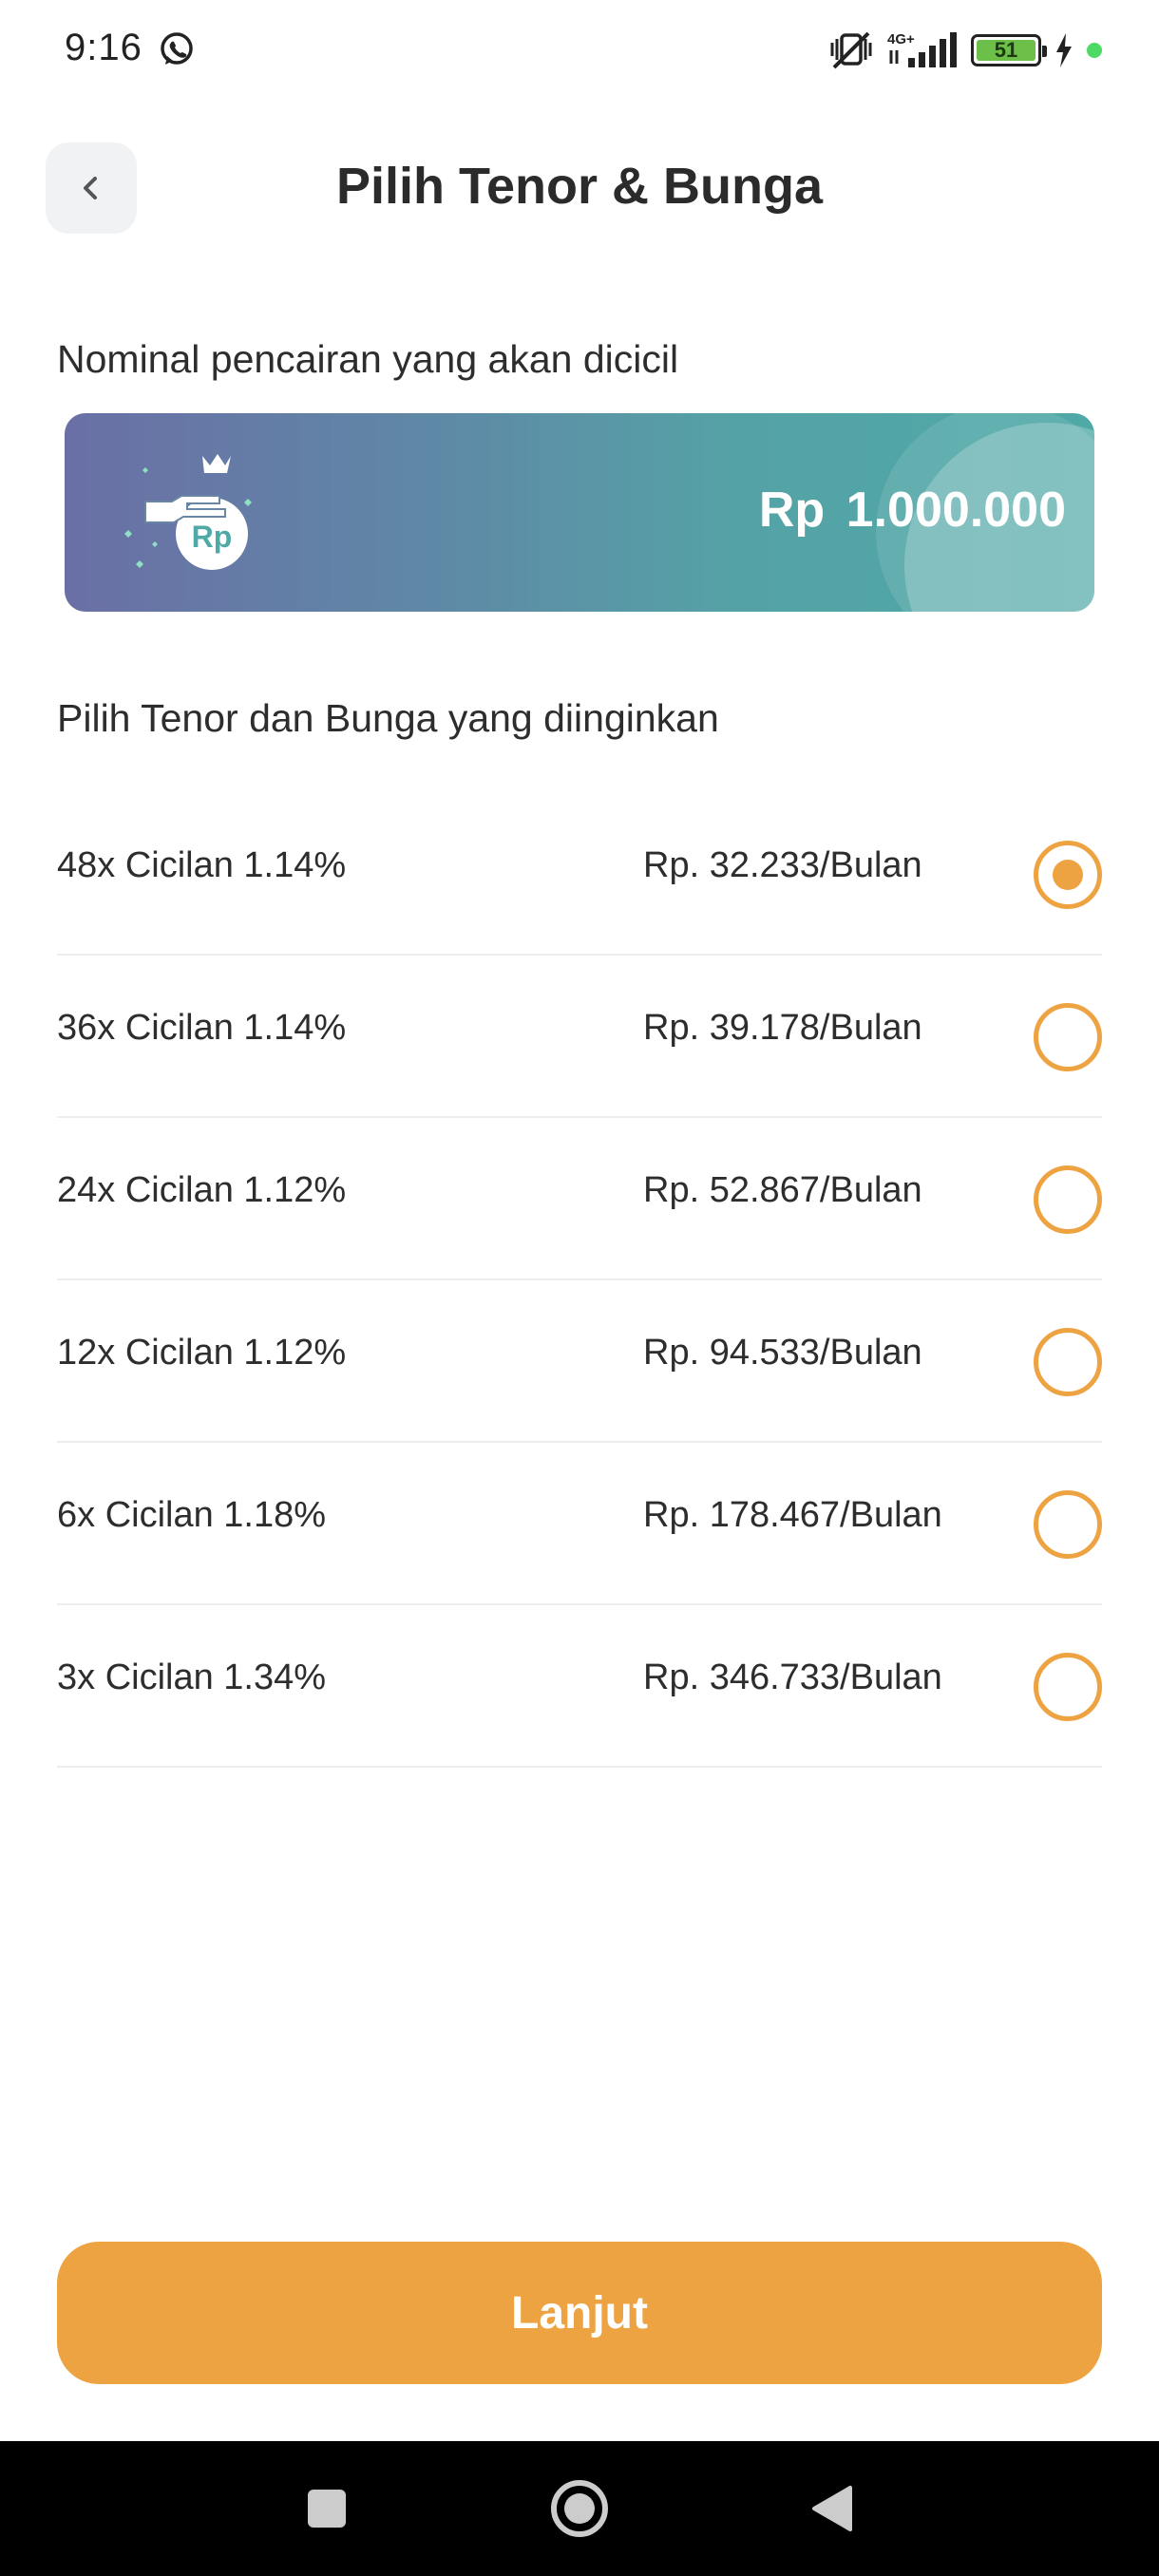  What do you see at coordinates (1094, 50) in the screenshot?
I see `privacy-indicator-dot` at bounding box center [1094, 50].